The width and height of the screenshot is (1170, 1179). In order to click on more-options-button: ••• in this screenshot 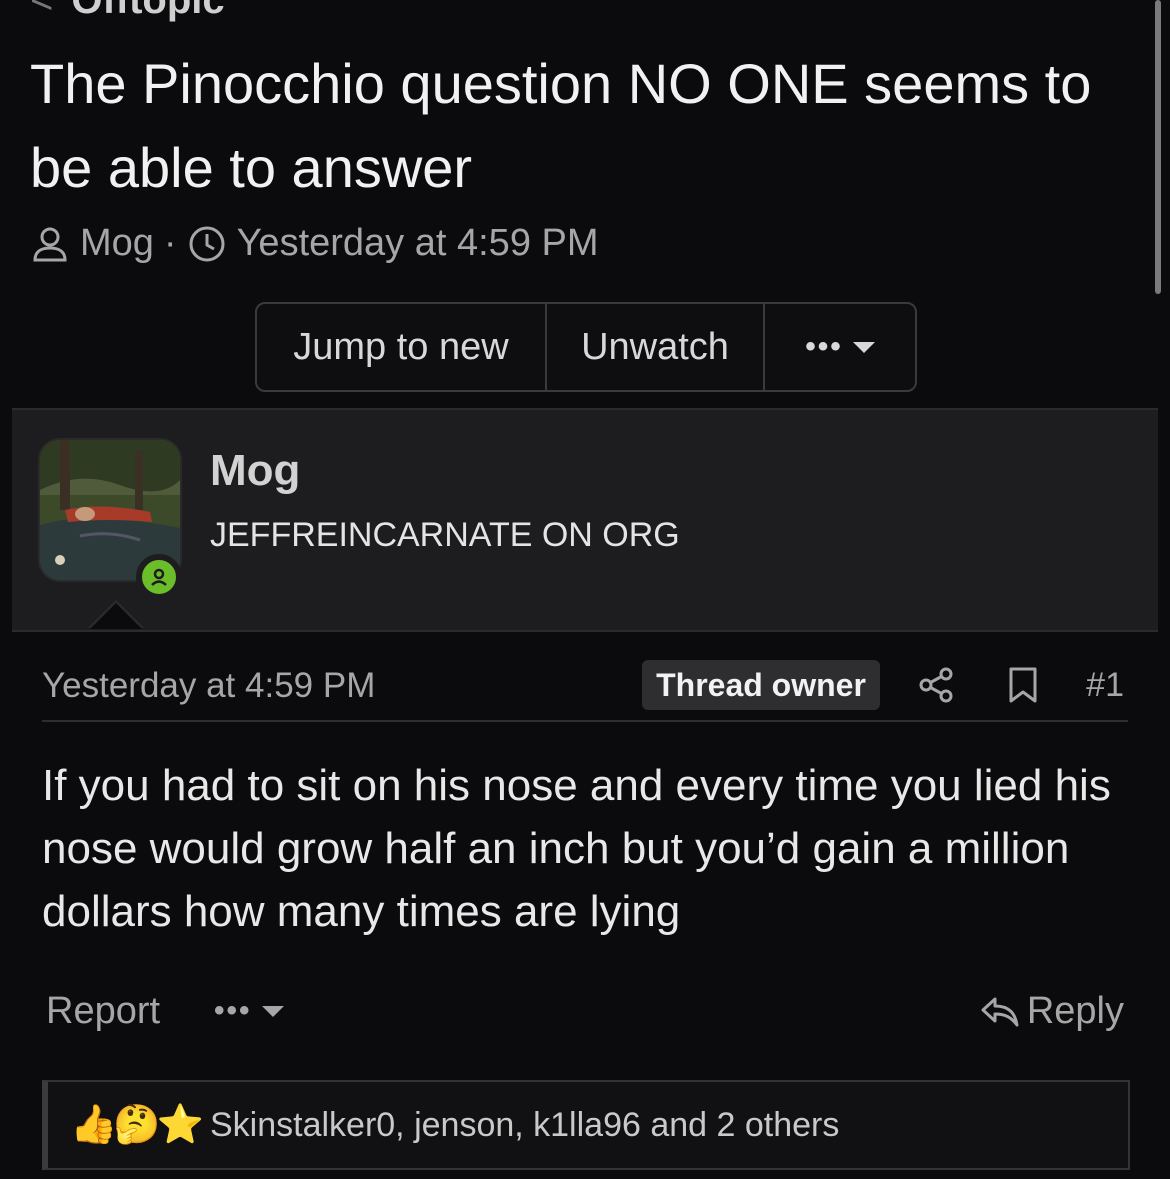, I will do `click(840, 347)`.